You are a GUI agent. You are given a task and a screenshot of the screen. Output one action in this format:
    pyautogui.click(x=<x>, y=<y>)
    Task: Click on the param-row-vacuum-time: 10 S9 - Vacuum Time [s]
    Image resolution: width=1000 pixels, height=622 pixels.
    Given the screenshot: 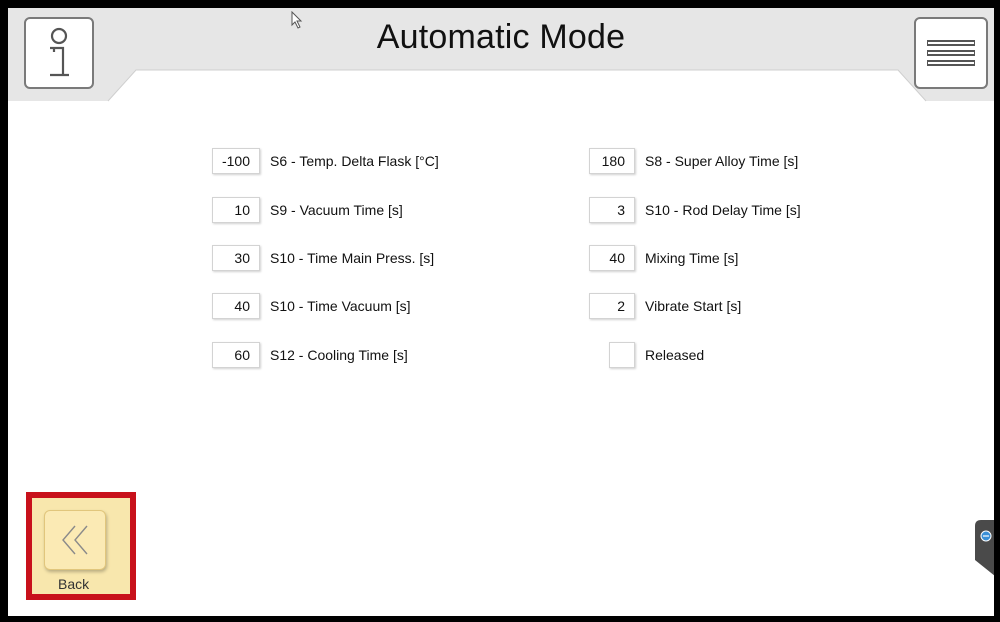 What is the action you would take?
    pyautogui.click(x=307, y=210)
    